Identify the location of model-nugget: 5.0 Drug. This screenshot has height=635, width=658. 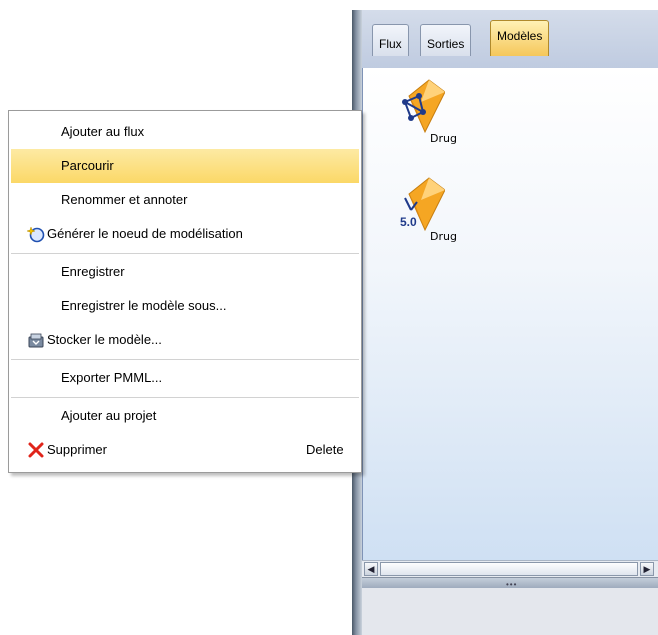
(421, 207).